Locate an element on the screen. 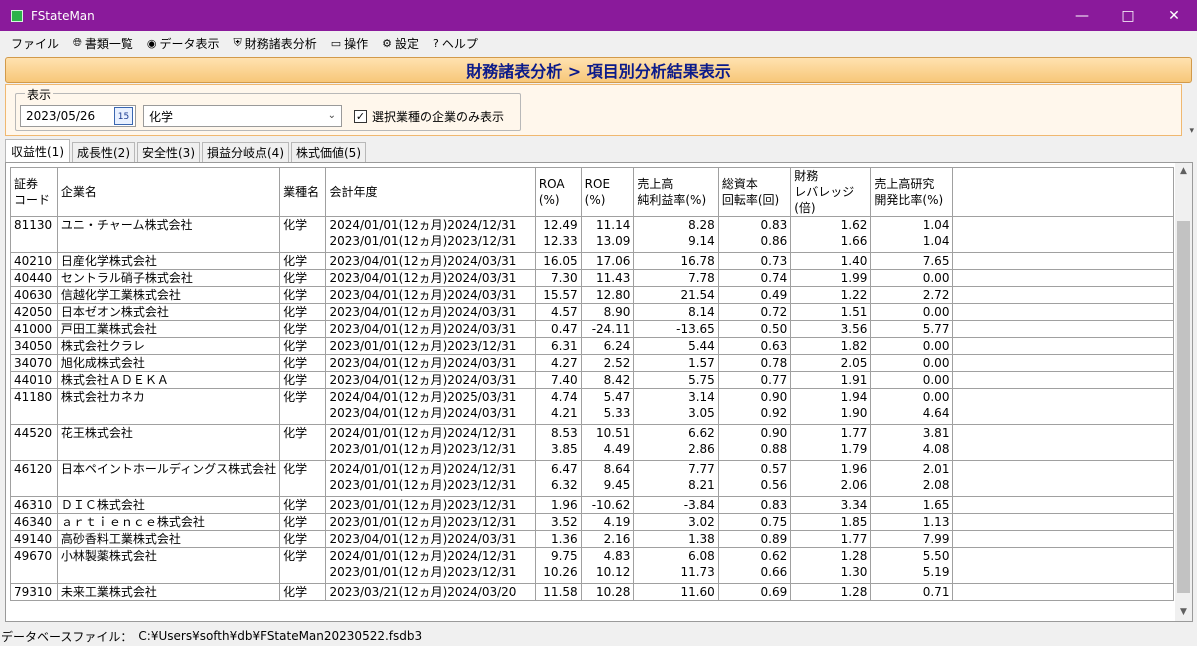 The width and height of the screenshot is (1197, 646). minimize-button: — is located at coordinates (1082, 15).